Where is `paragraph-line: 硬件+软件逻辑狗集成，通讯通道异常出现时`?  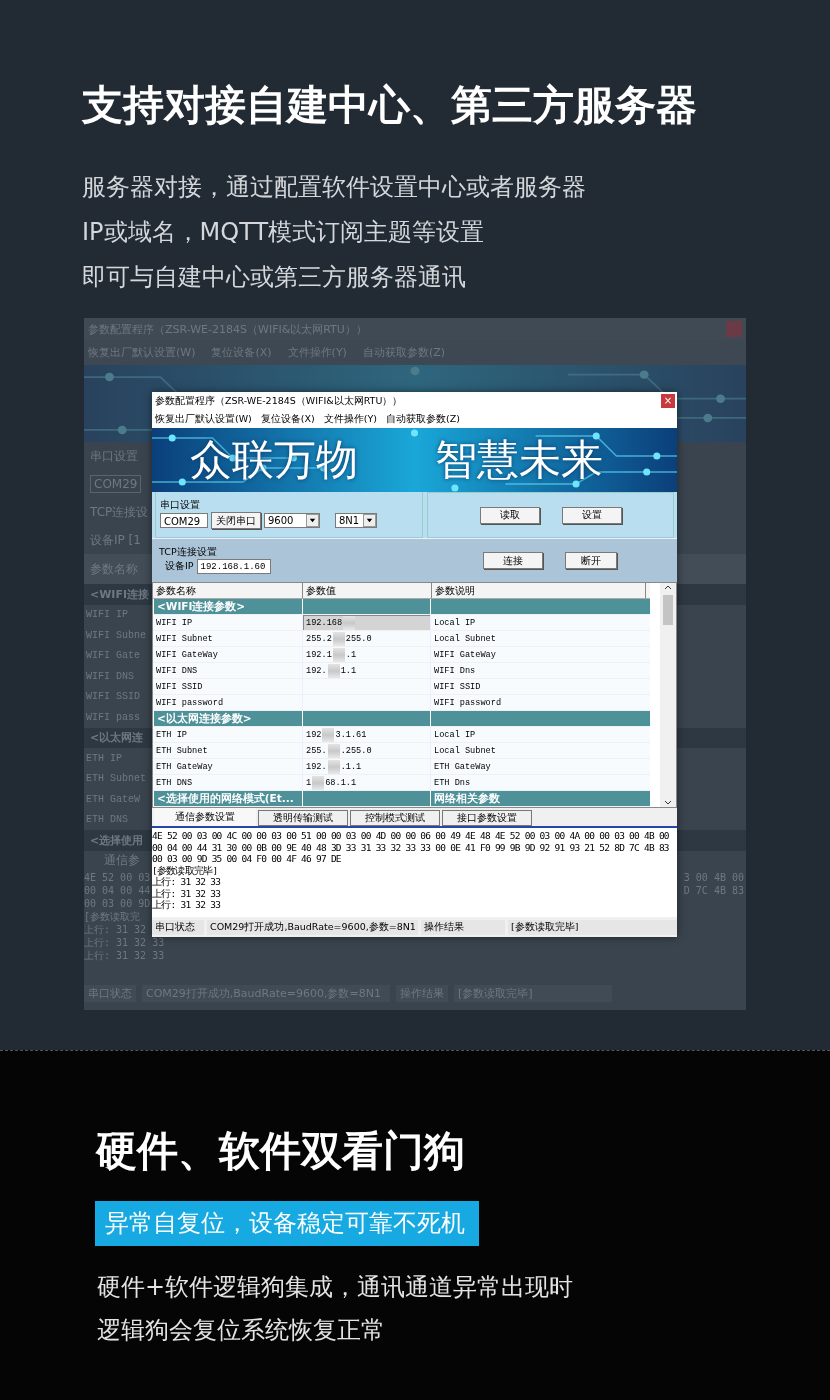 paragraph-line: 硬件+软件逻辑狗集成，通讯通道异常出现时 is located at coordinates (335, 1287).